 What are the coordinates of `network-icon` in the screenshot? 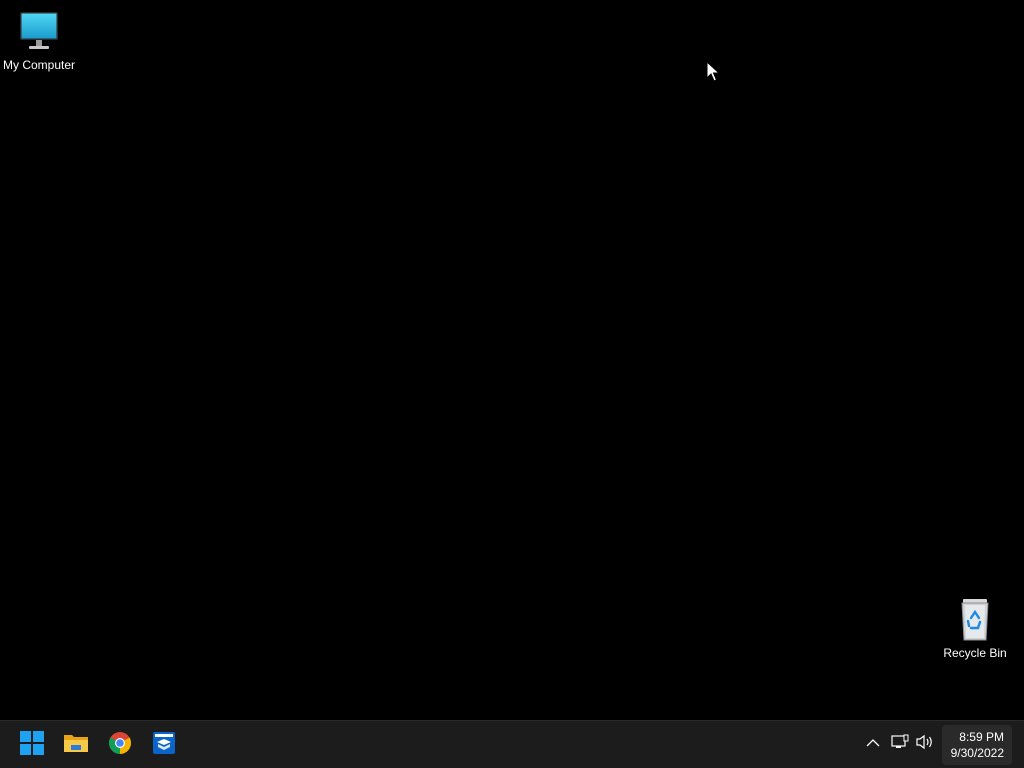 It's located at (900, 744).